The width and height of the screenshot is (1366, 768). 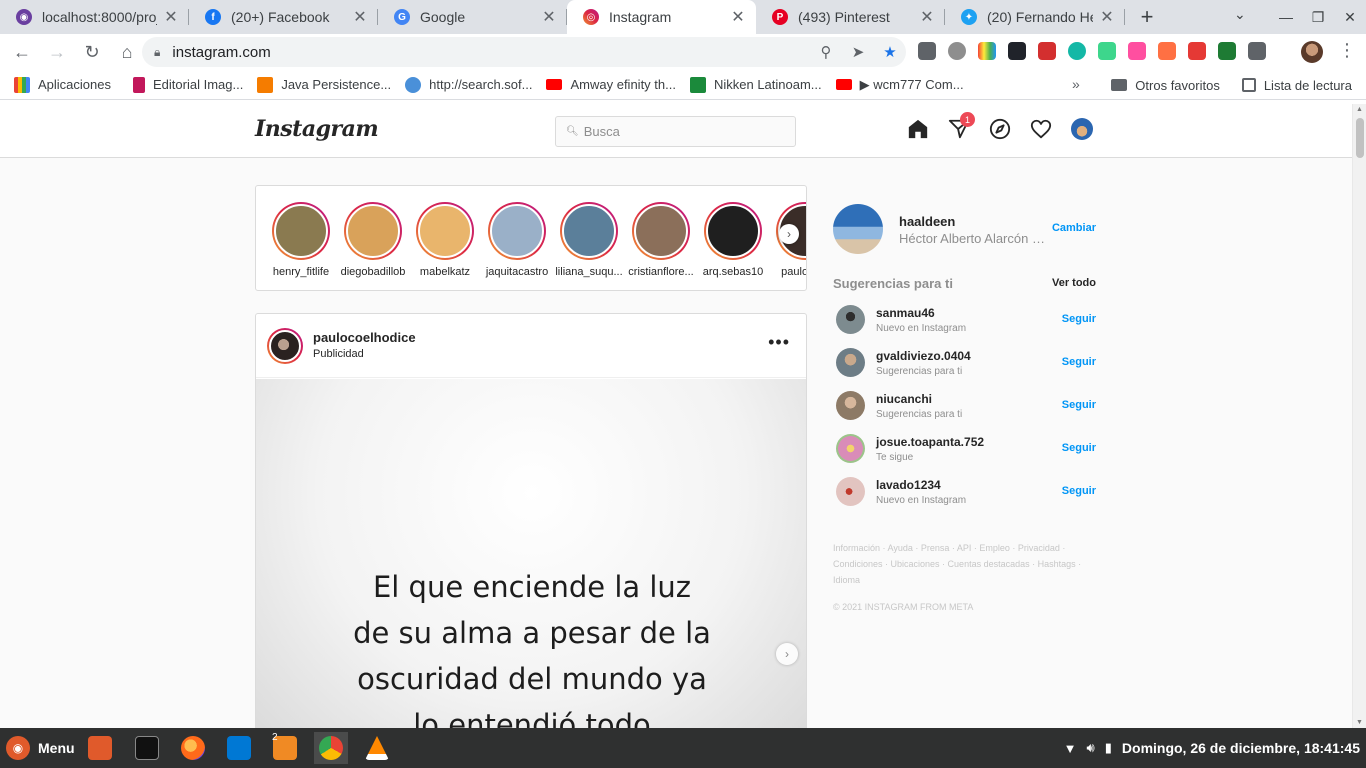 I want to click on more-options-icon: •••, so click(x=779, y=342).